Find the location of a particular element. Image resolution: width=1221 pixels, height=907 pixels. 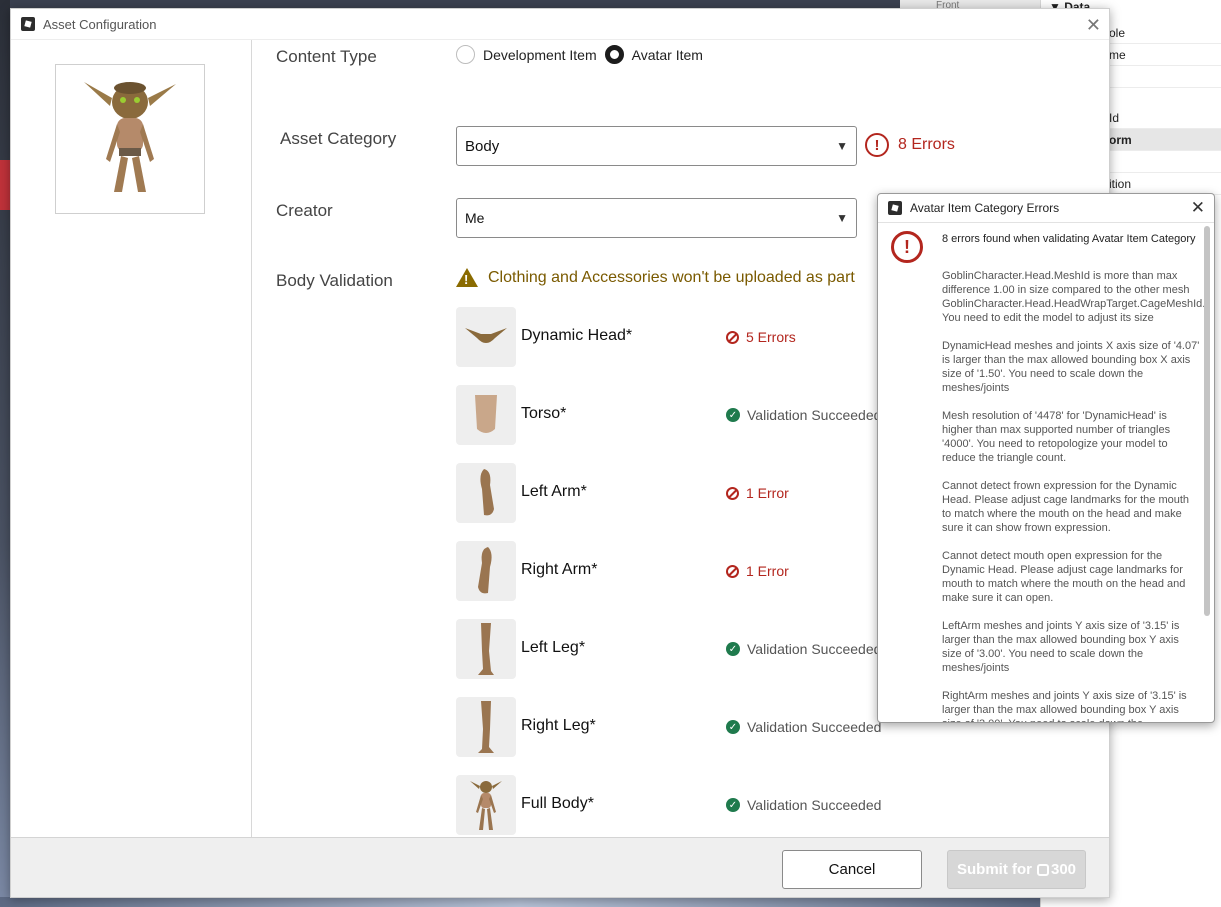

body-part-row-right-arm: Right Arm* 1 Error is located at coordinates (671, 571).